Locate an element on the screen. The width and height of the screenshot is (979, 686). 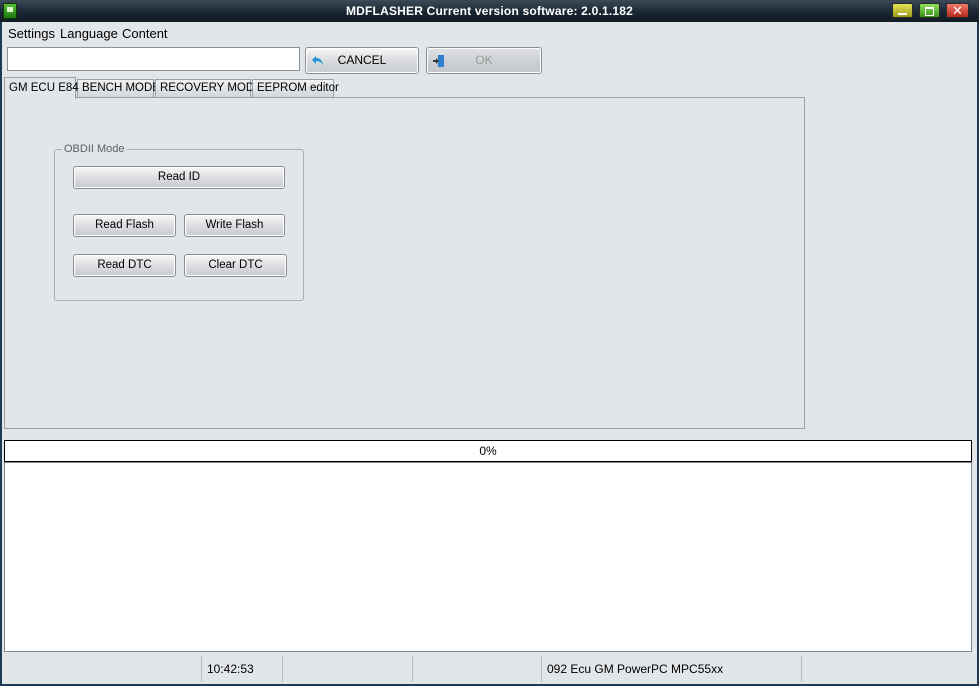
tab-gm-ecu-e84: GM ECU E84 is located at coordinates (41, 88).